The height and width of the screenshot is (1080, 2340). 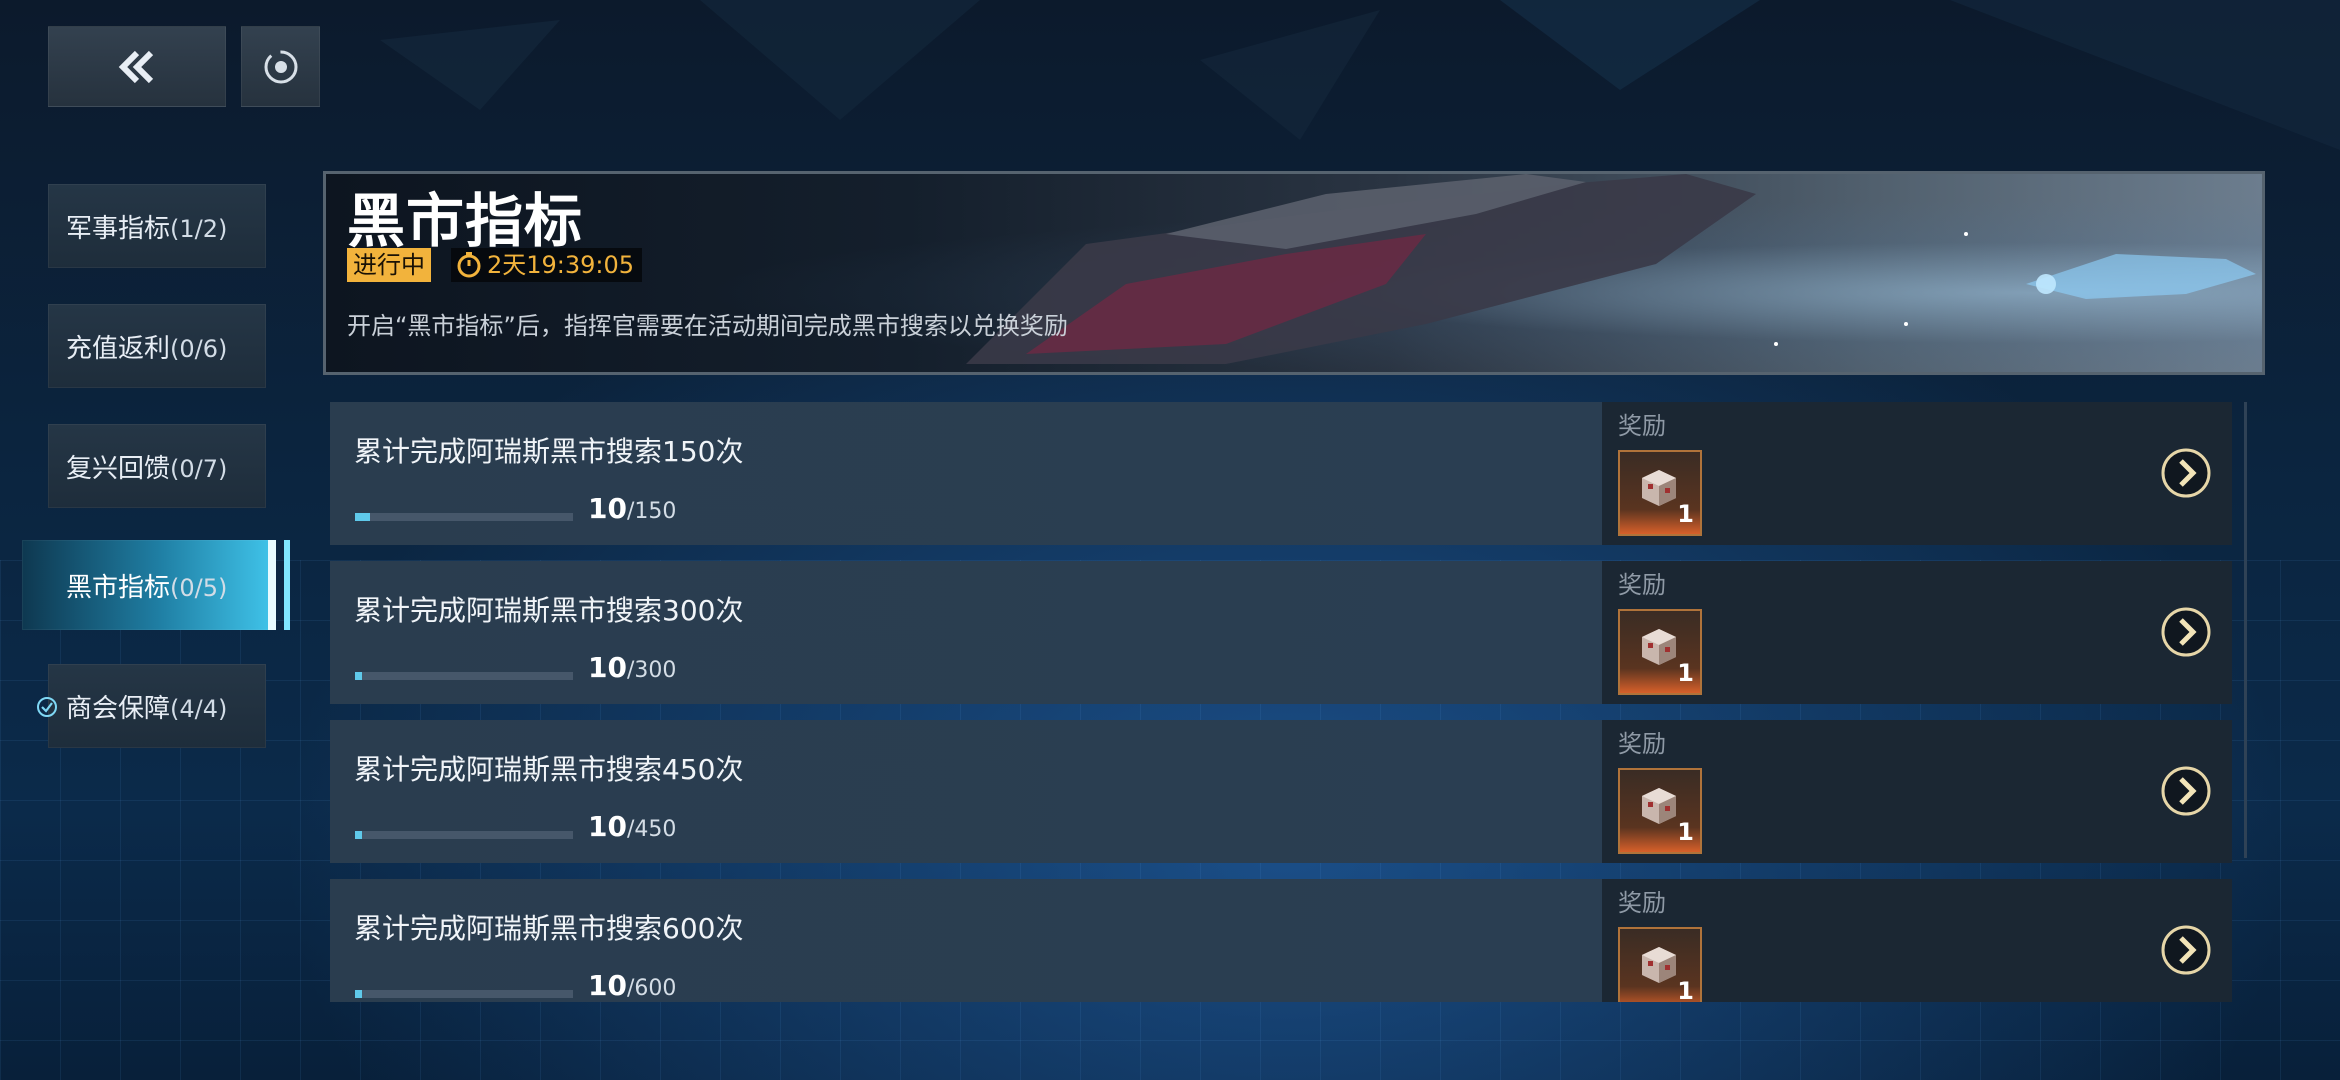 What do you see at coordinates (632, 826) in the screenshot?
I see `progress-text: 10/450` at bounding box center [632, 826].